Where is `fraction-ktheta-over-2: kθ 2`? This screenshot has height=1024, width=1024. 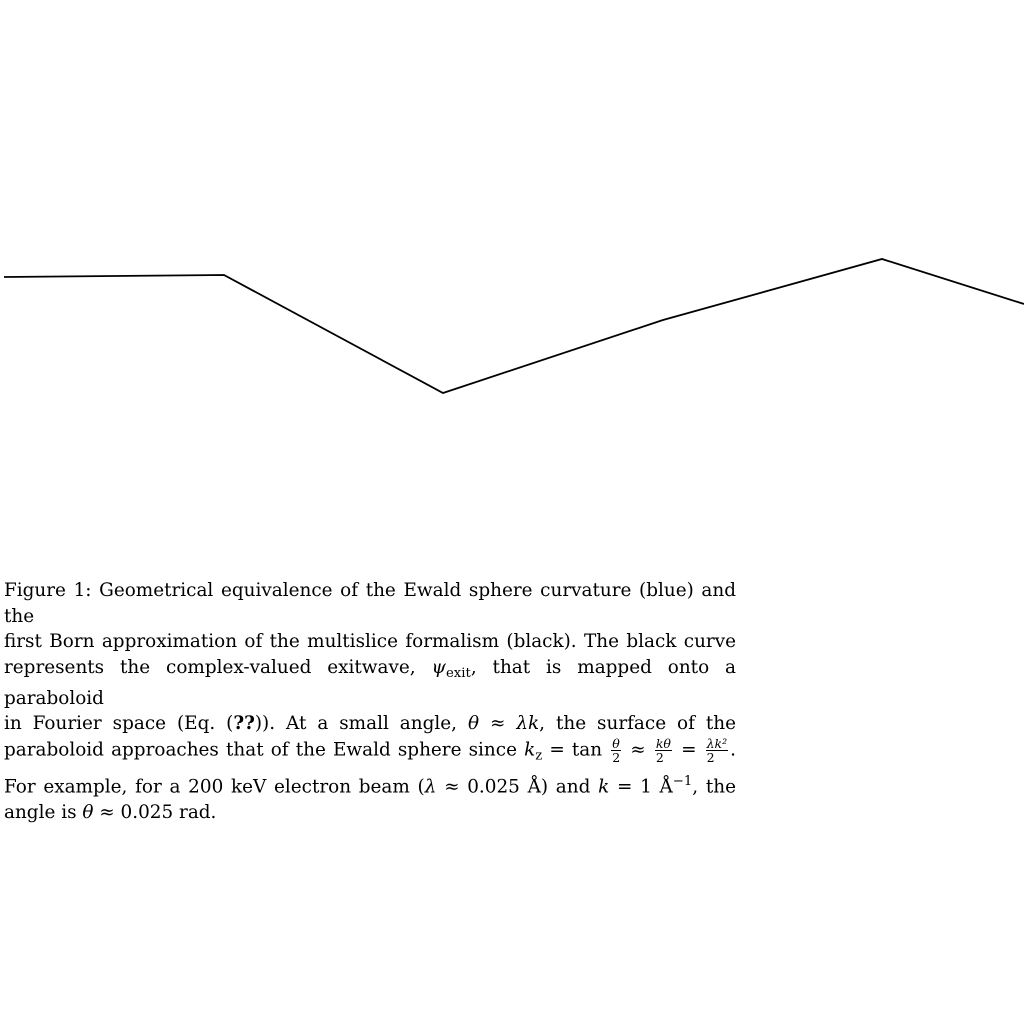 fraction-ktheta-over-2: kθ 2 is located at coordinates (663, 750).